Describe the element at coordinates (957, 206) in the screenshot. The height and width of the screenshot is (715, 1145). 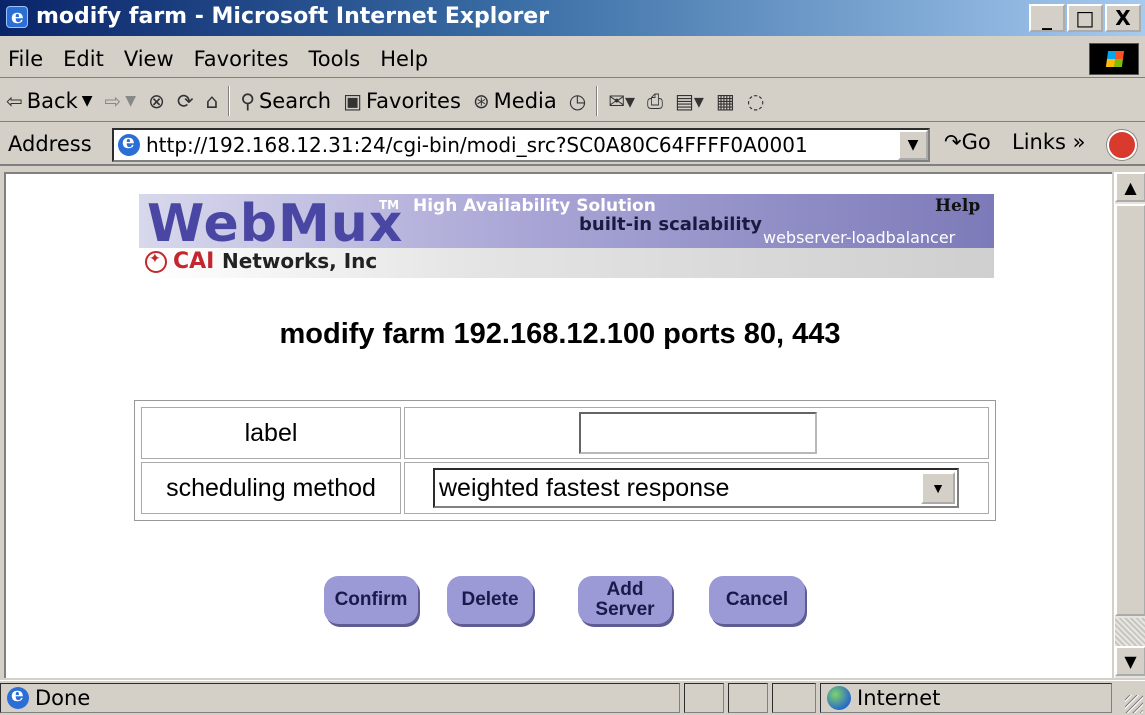
I see `help-link: Help` at that location.